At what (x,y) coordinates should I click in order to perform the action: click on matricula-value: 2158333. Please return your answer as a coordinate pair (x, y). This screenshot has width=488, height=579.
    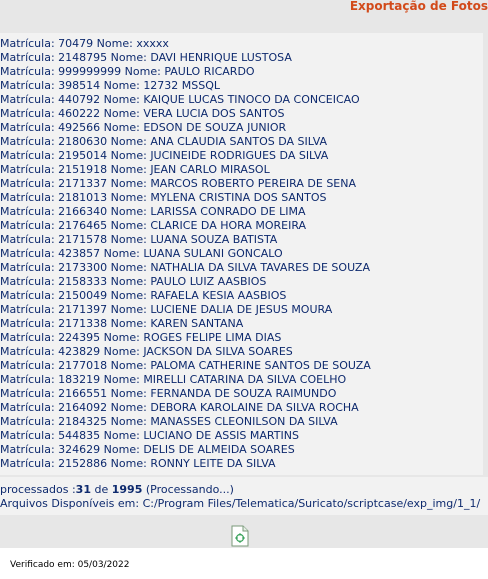
    Looking at the image, I should click on (83, 281).